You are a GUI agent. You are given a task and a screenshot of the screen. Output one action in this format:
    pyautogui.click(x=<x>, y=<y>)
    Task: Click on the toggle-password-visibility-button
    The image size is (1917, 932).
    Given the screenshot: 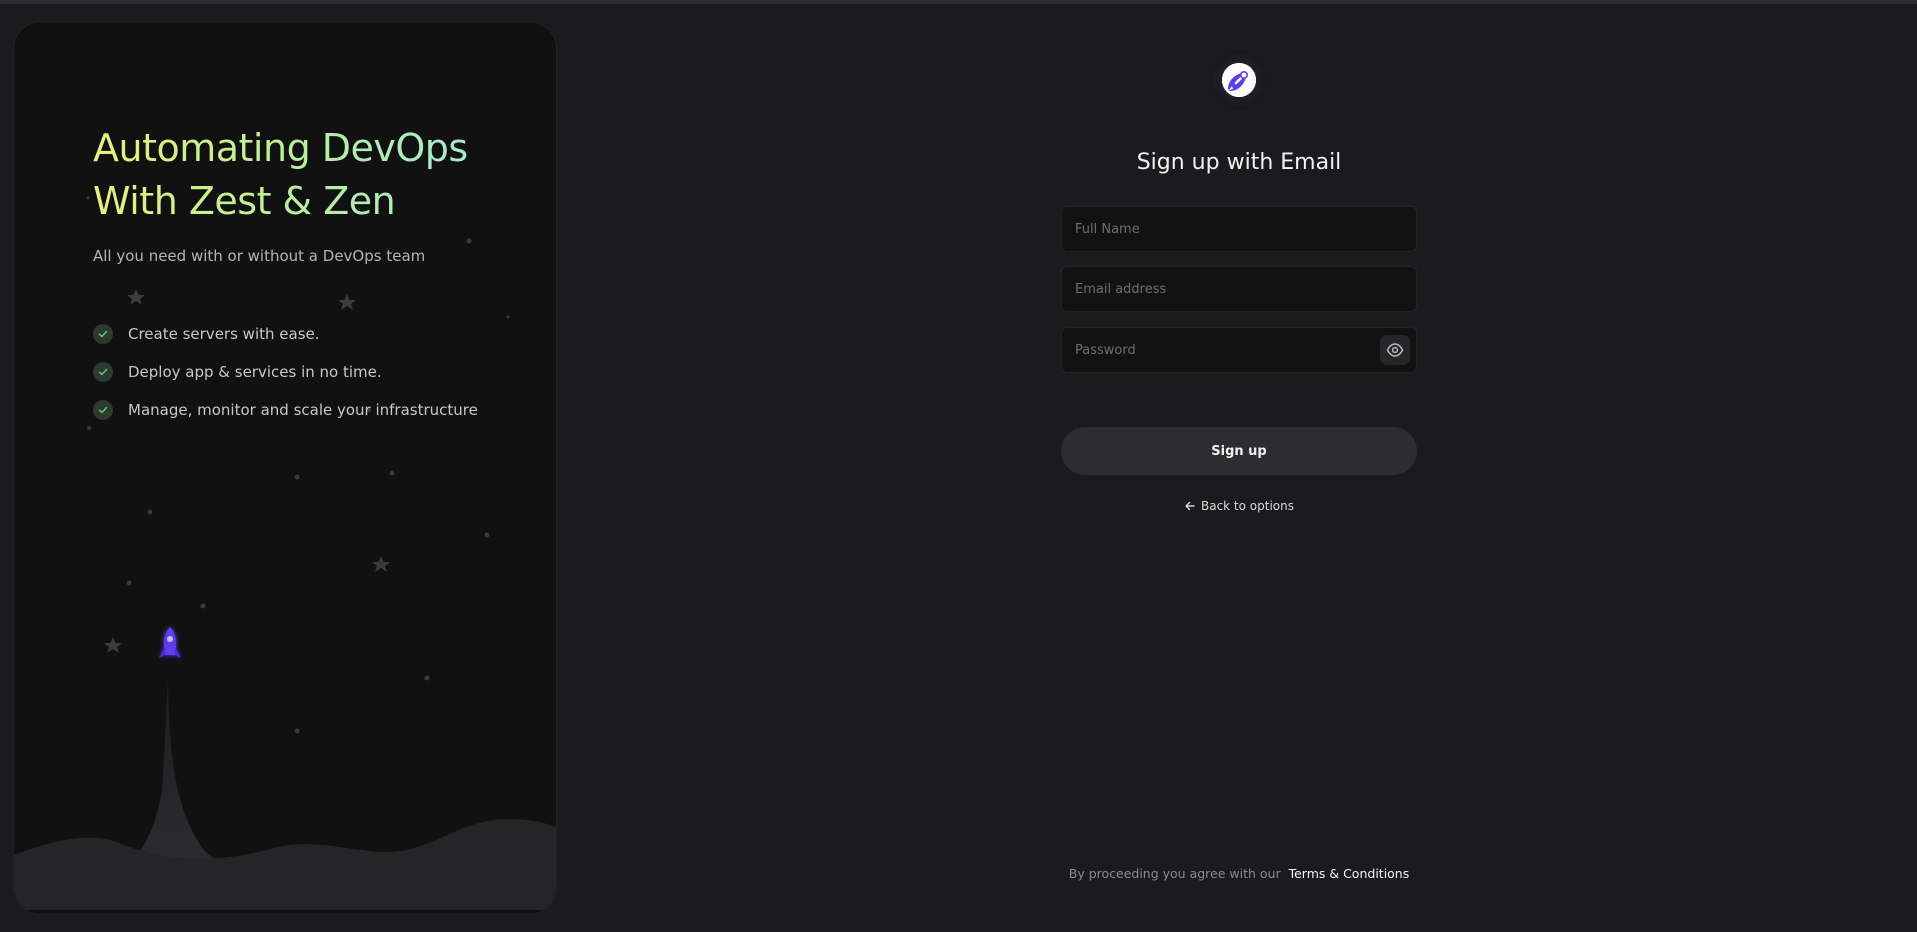 What is the action you would take?
    pyautogui.click(x=1395, y=350)
    